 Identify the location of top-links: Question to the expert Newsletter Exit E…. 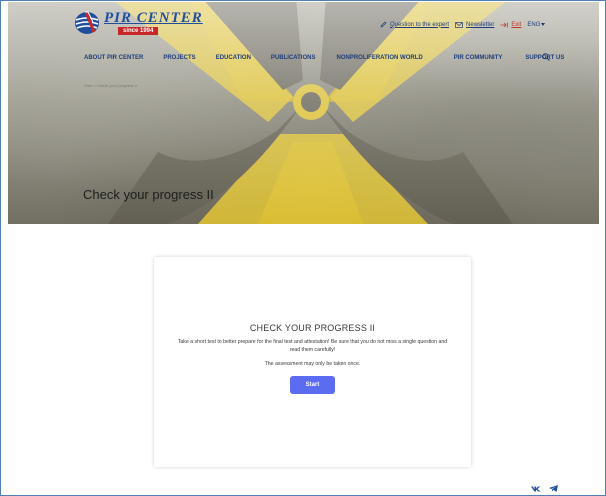
(463, 24).